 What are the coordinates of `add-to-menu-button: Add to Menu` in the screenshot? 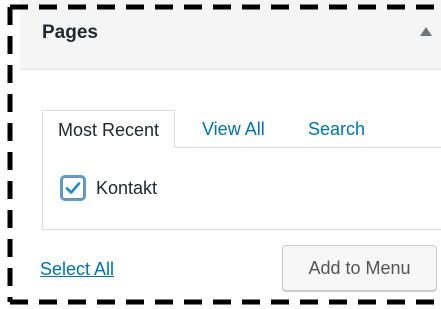 It's located at (359, 268).